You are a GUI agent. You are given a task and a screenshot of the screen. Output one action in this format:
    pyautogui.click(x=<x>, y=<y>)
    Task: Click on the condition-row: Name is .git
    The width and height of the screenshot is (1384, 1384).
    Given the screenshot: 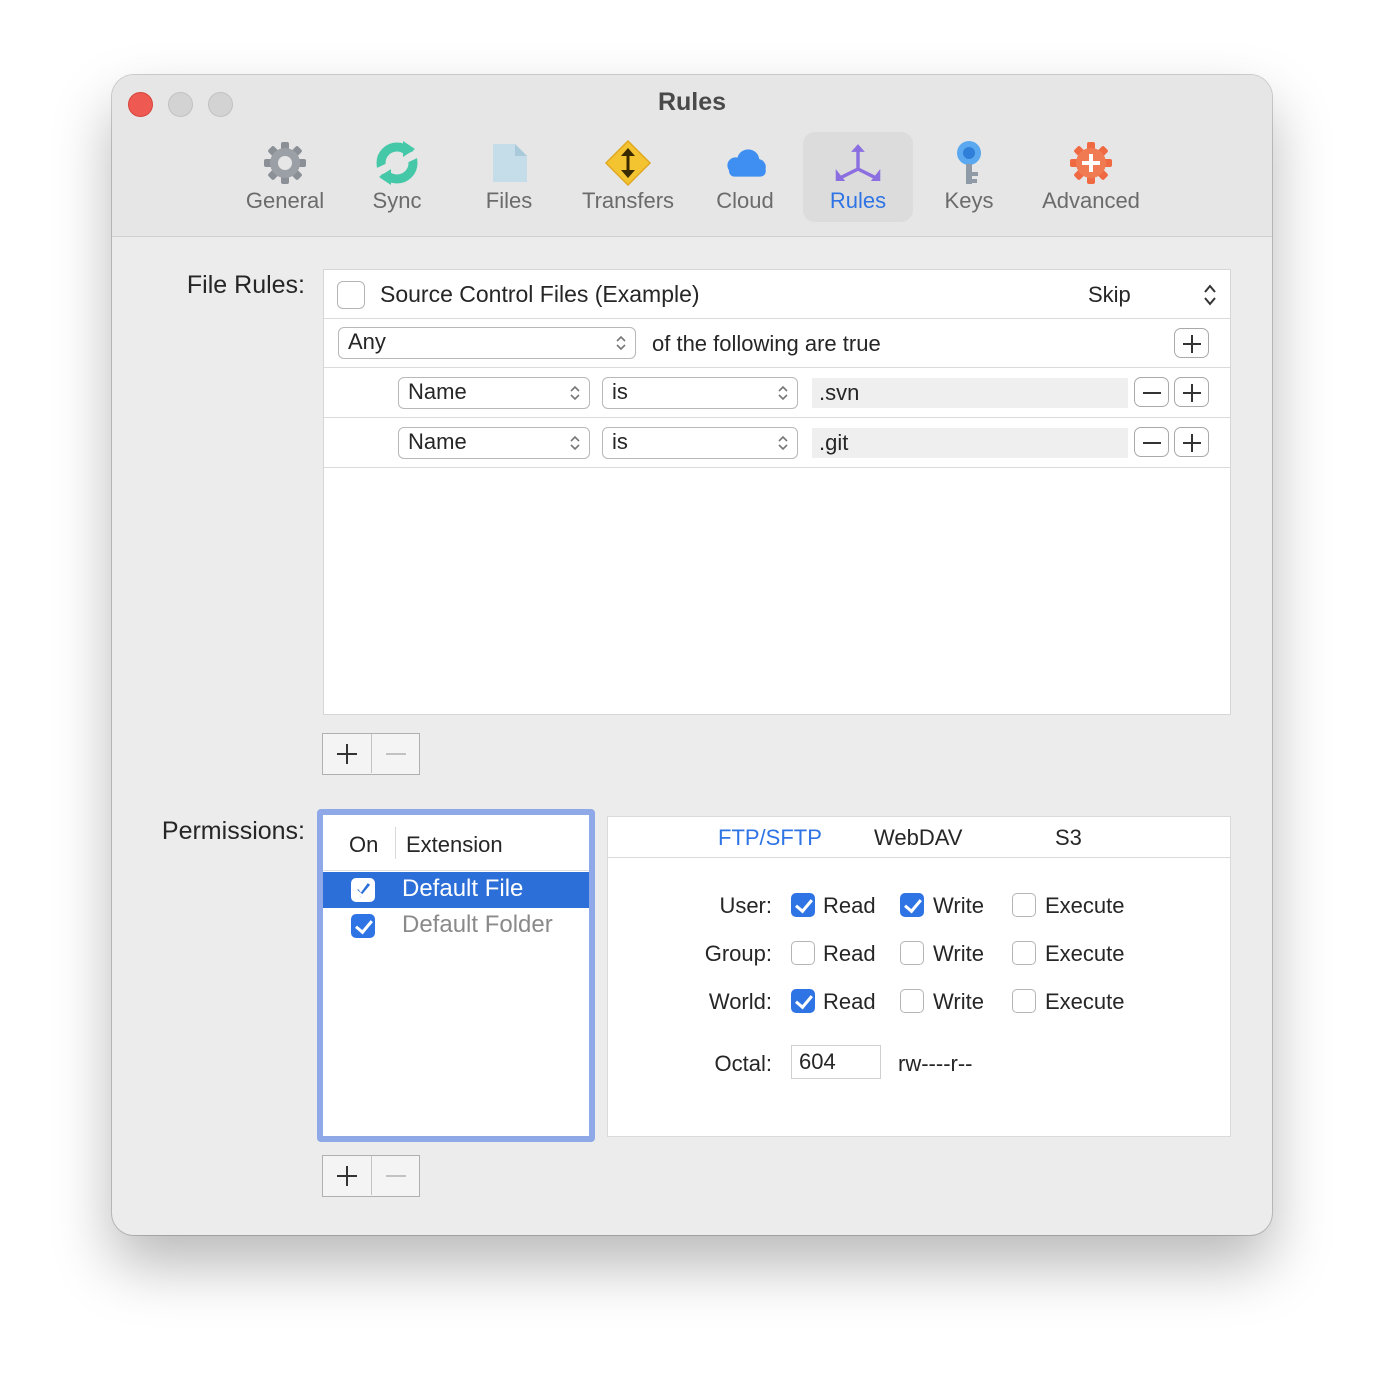 What is the action you would take?
    pyautogui.click(x=777, y=443)
    